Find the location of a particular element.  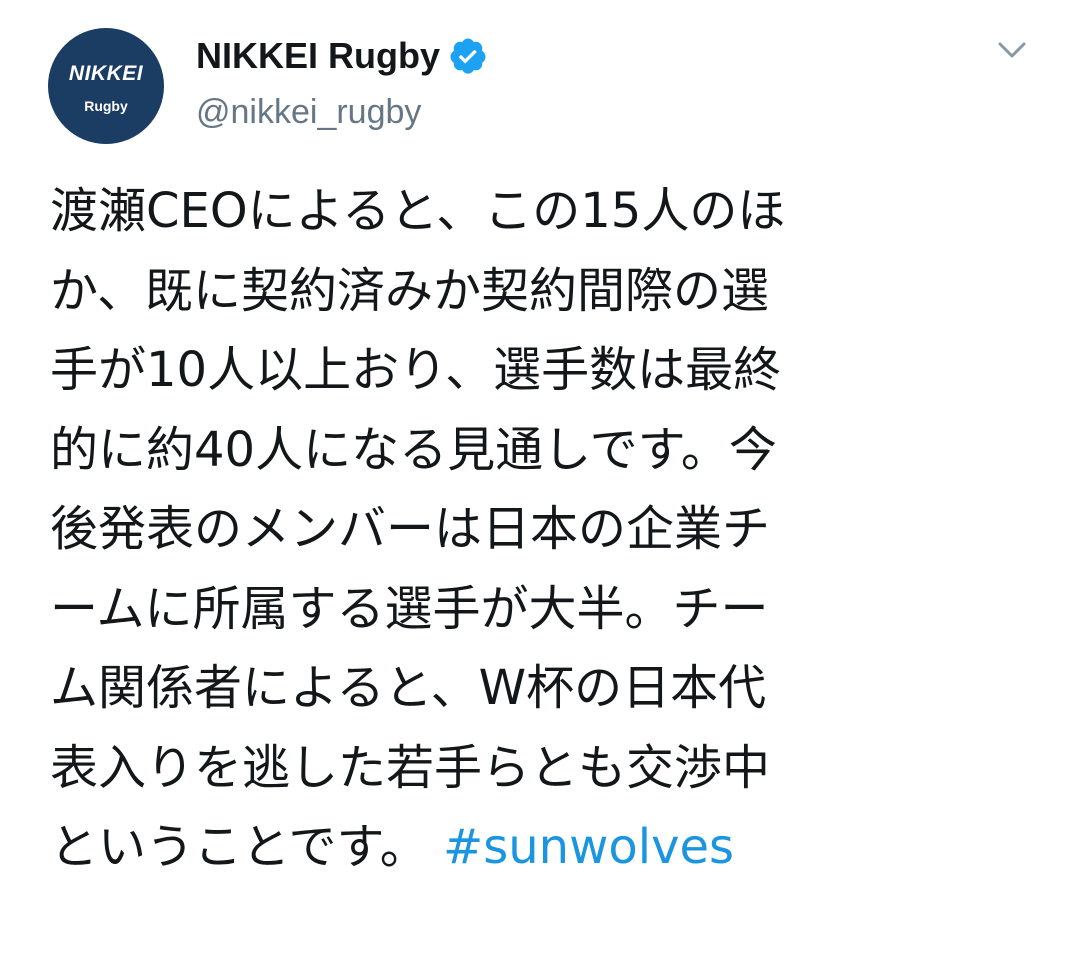

tweet-text-last-line: ということです。 #sunwolves is located at coordinates (550, 848).